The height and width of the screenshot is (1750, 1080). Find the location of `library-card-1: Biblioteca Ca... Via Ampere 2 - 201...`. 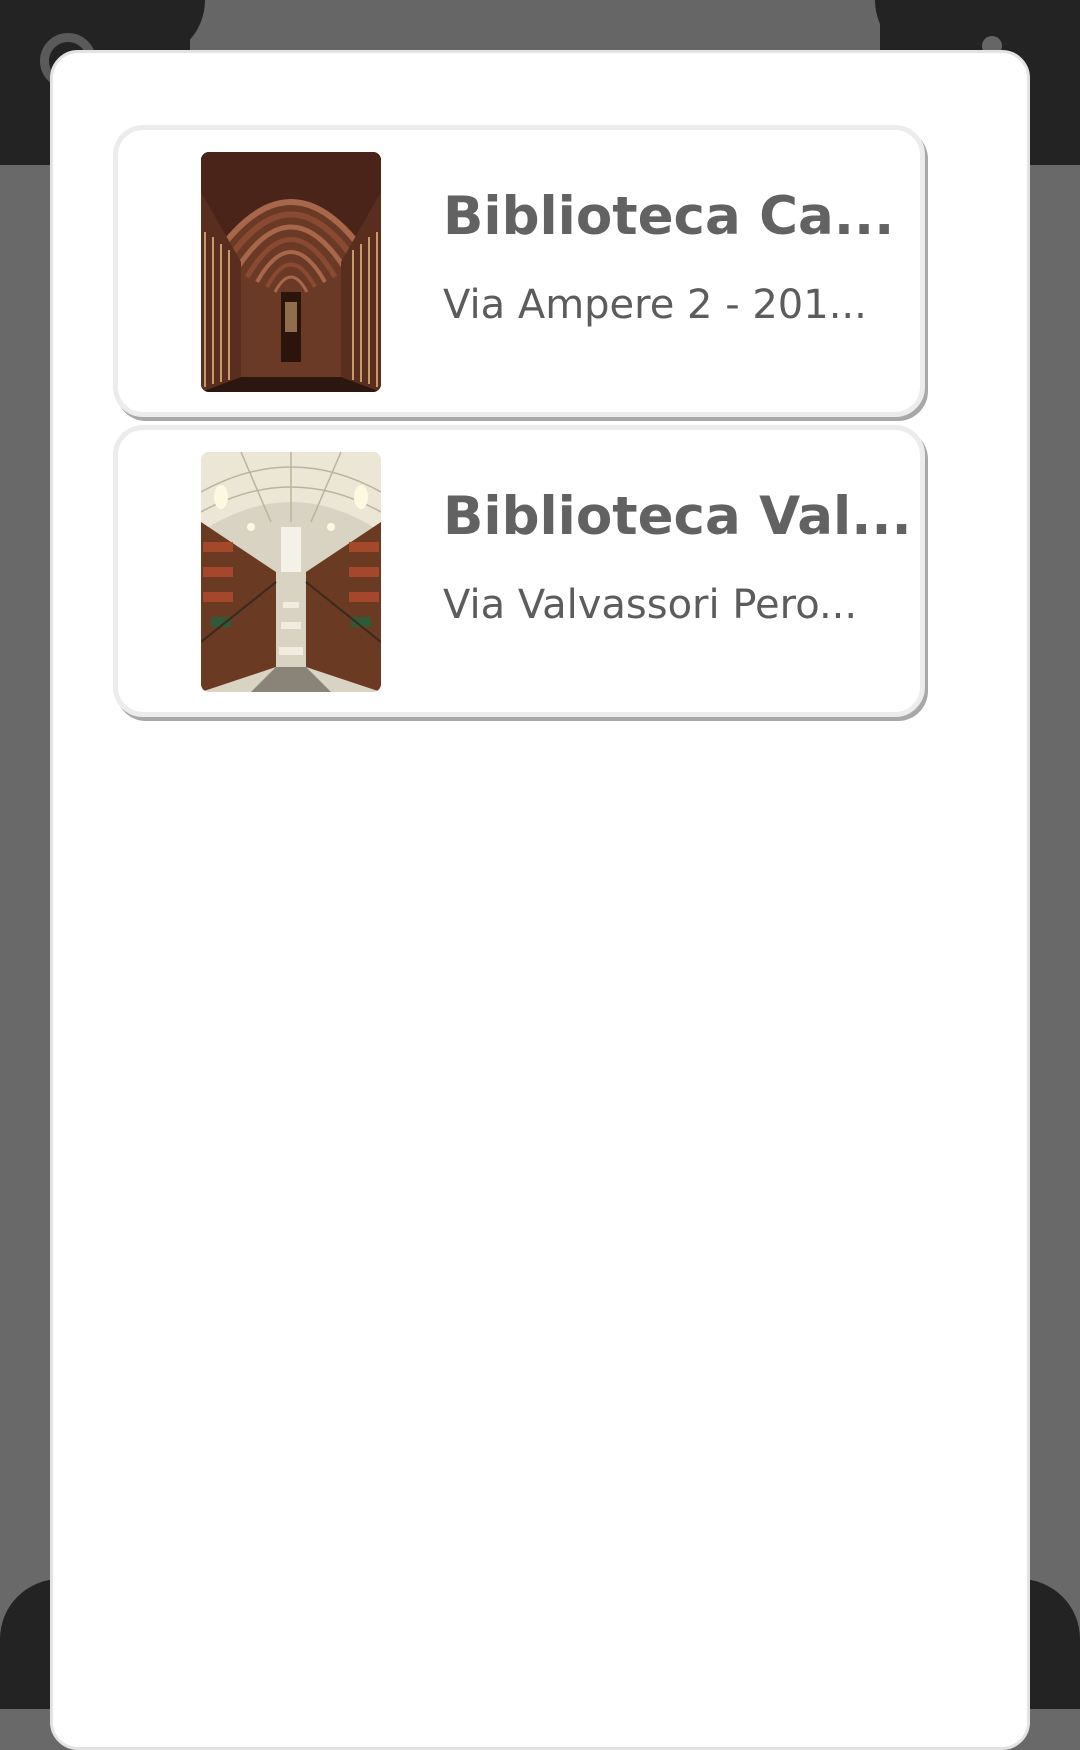

library-card-1: Biblioteca Ca... Via Ampere 2 - 201... is located at coordinates (519, 271).